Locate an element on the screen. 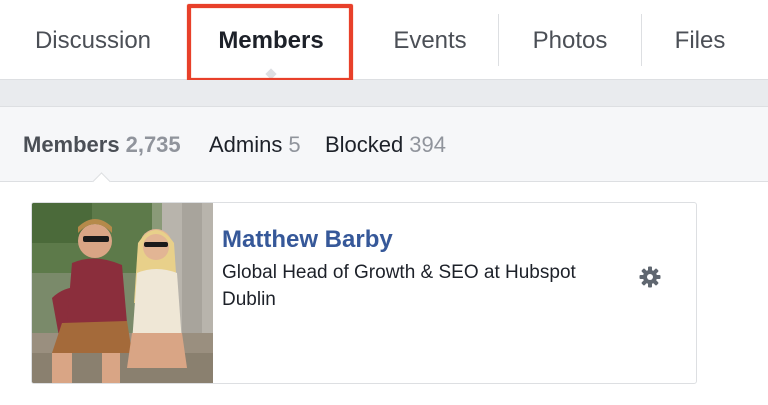 The height and width of the screenshot is (405, 768). highlight-annotation-box is located at coordinates (270, 43).